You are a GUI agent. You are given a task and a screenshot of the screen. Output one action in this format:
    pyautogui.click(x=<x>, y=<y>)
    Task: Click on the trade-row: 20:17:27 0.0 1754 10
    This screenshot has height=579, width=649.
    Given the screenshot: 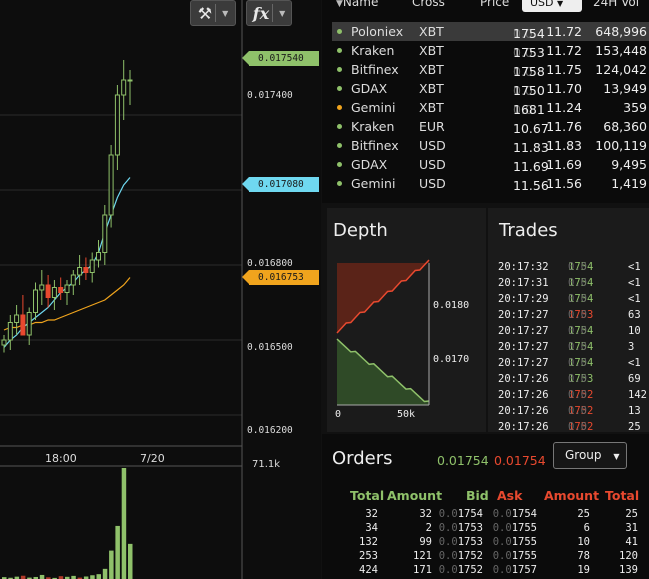 What is the action you would take?
    pyautogui.click(x=573, y=333)
    